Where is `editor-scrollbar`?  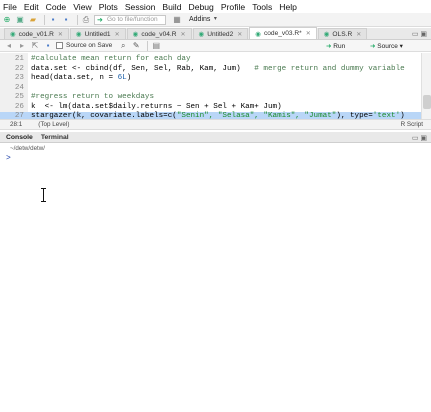 editor-scrollbar is located at coordinates (426, 86).